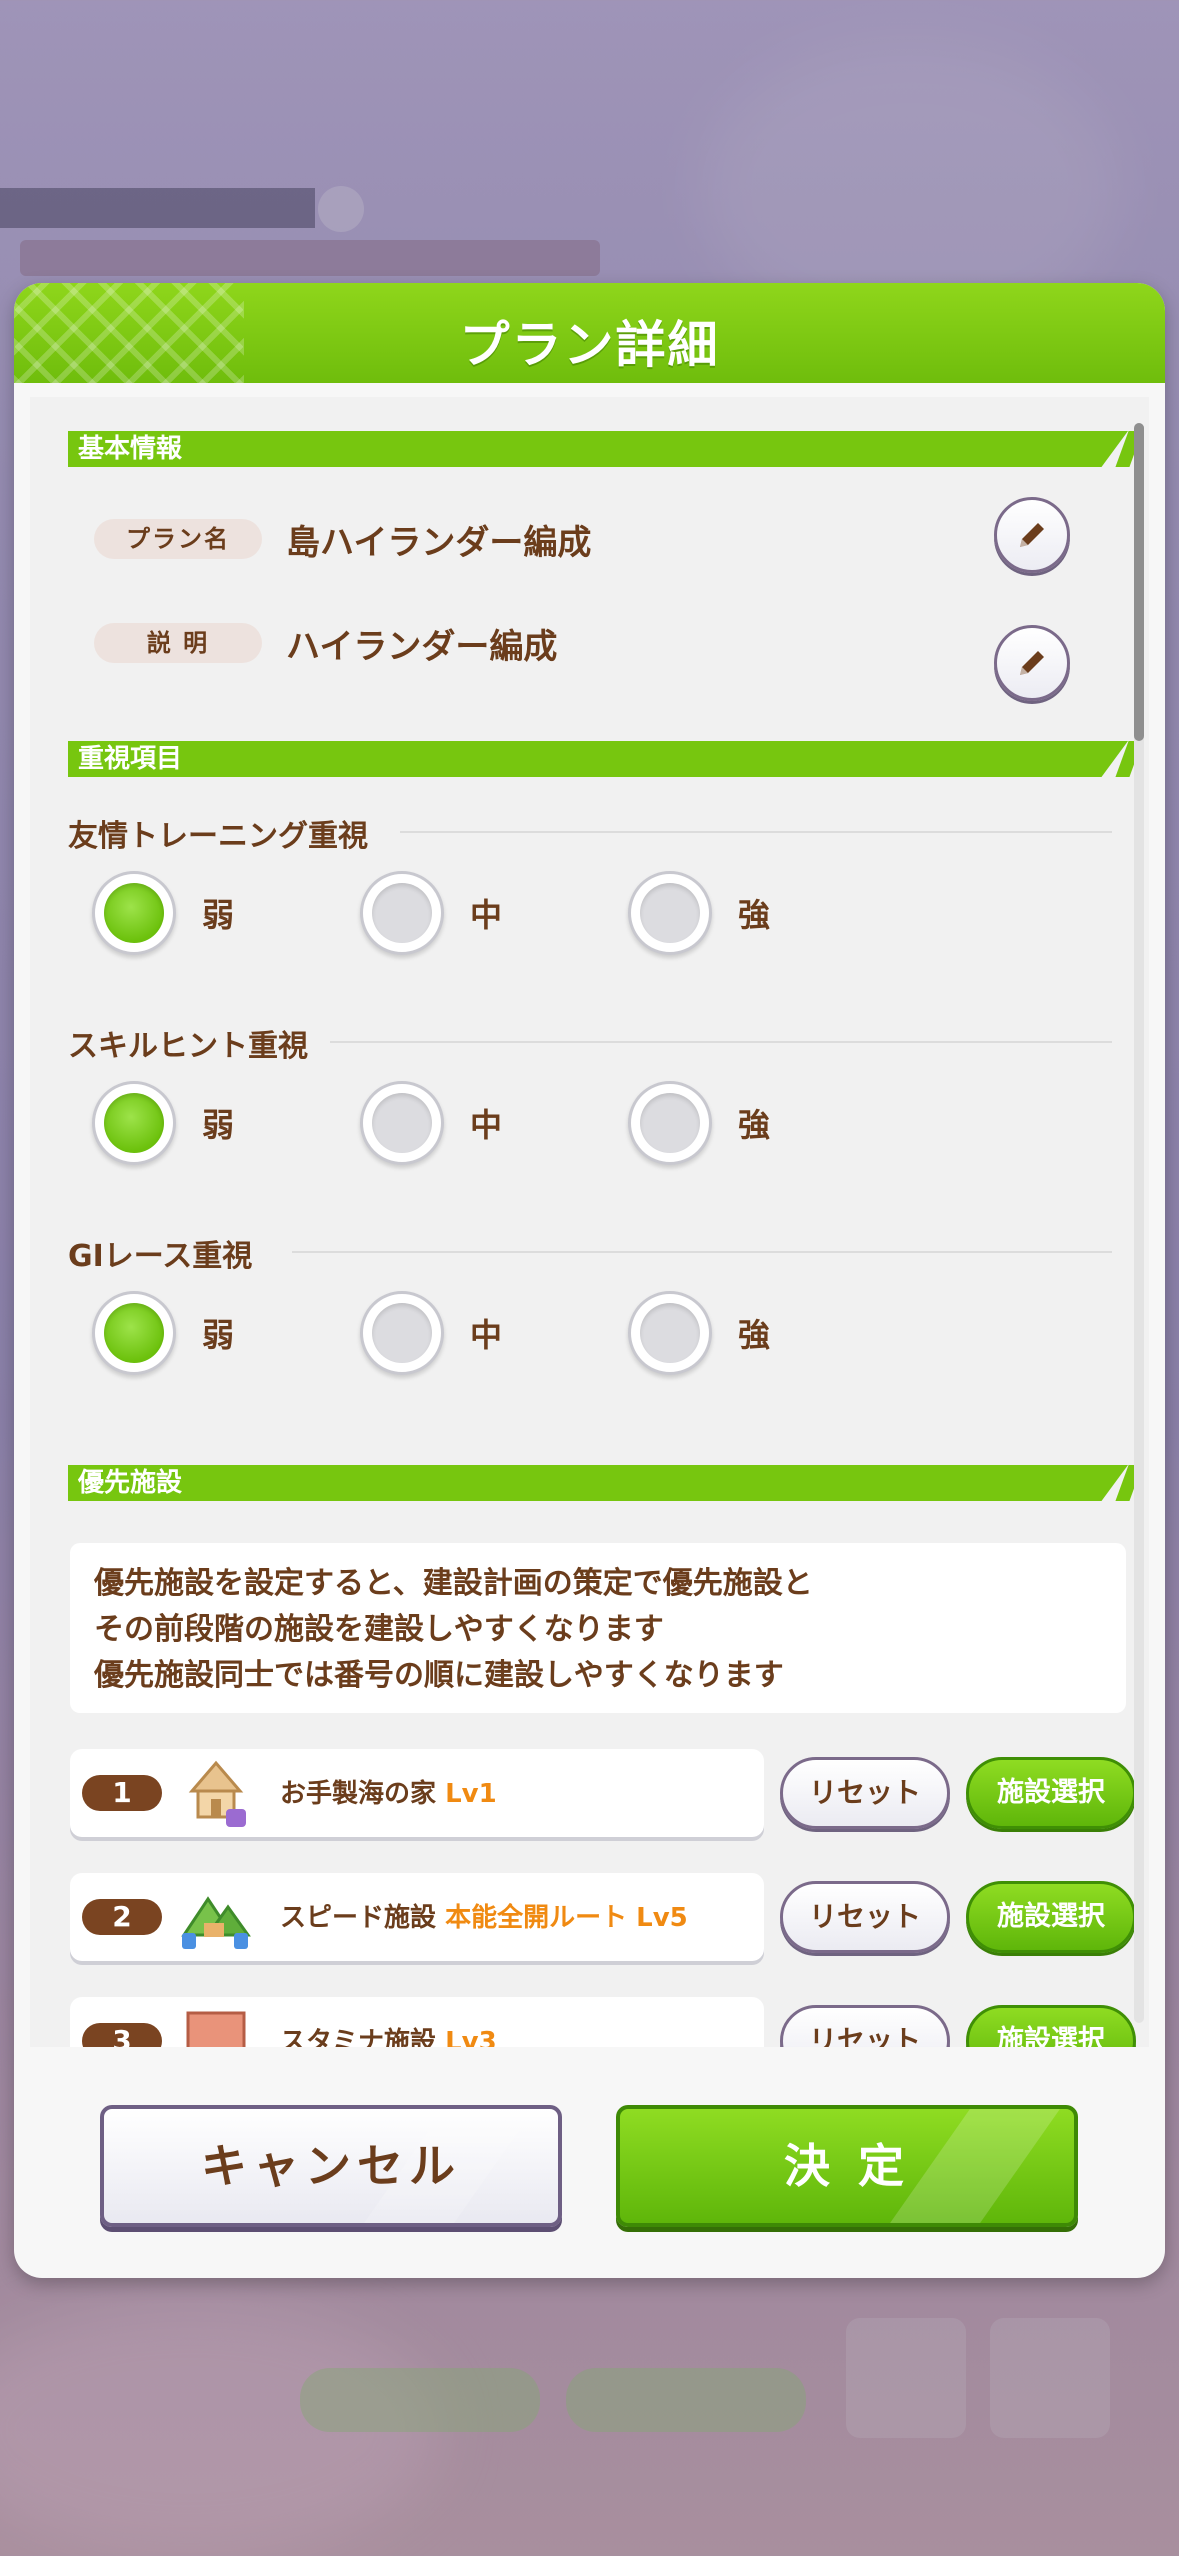  What do you see at coordinates (217, 1793) in the screenshot?
I see `beach-house-icon` at bounding box center [217, 1793].